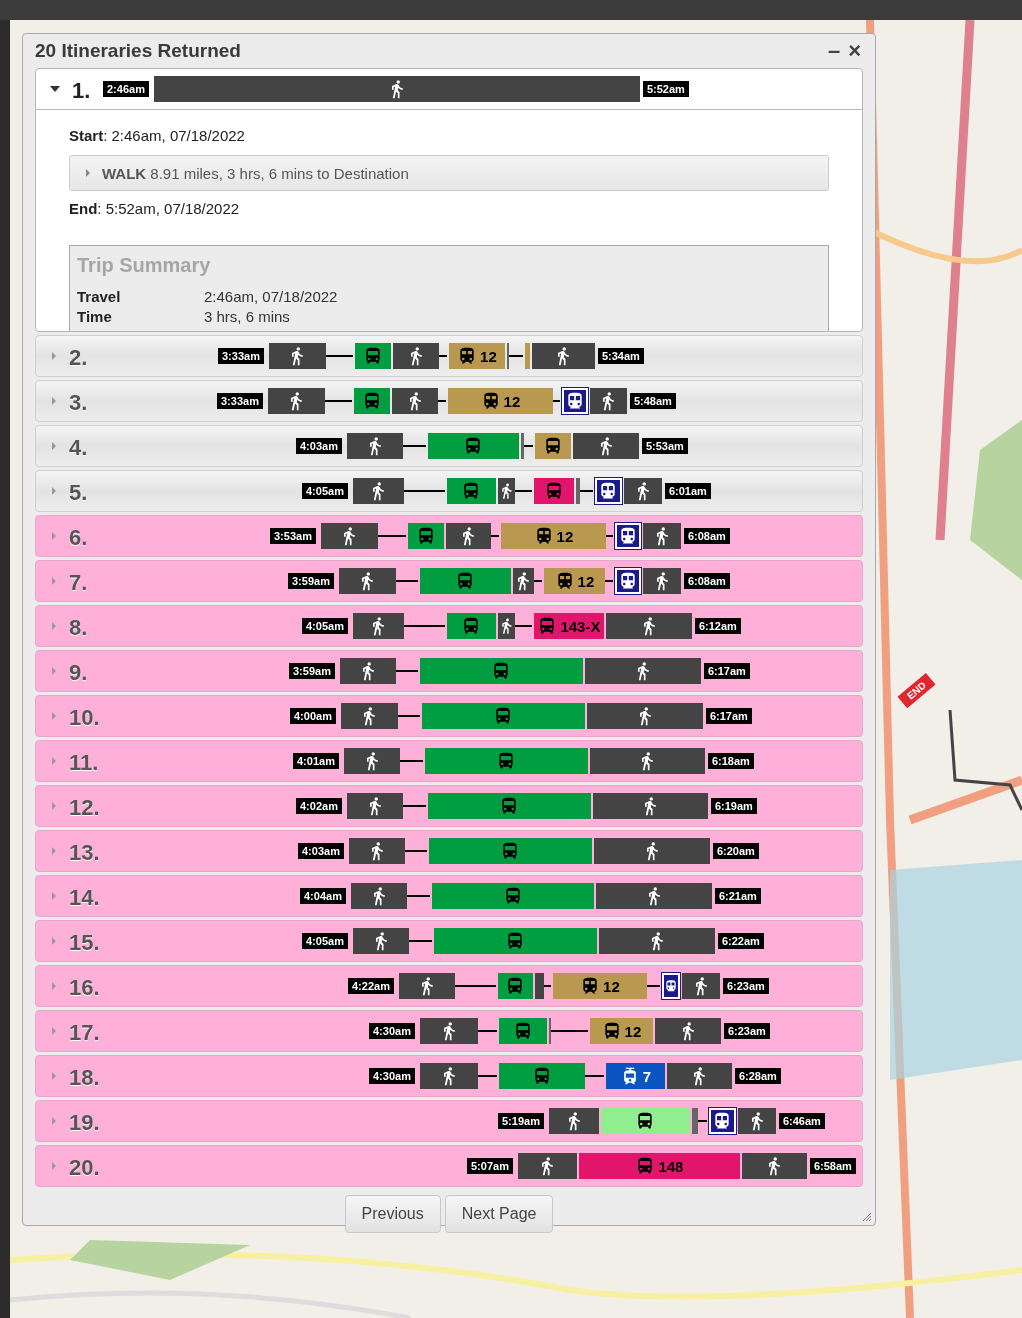 The height and width of the screenshot is (1318, 1022). What do you see at coordinates (449, 356) in the screenshot?
I see `itinerary-row: 2. 3:33am 12 5:34am` at bounding box center [449, 356].